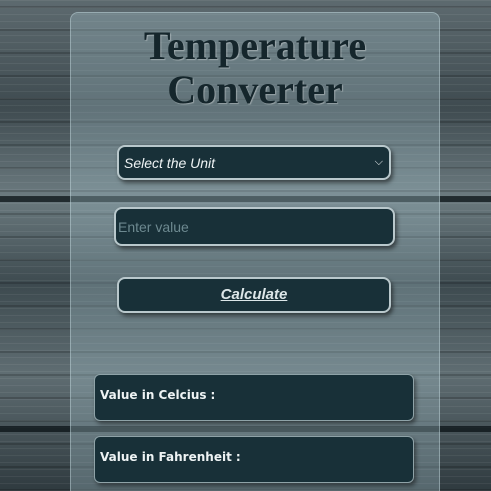 Image resolution: width=491 pixels, height=491 pixels. I want to click on value-input-wrapper, so click(254, 226).